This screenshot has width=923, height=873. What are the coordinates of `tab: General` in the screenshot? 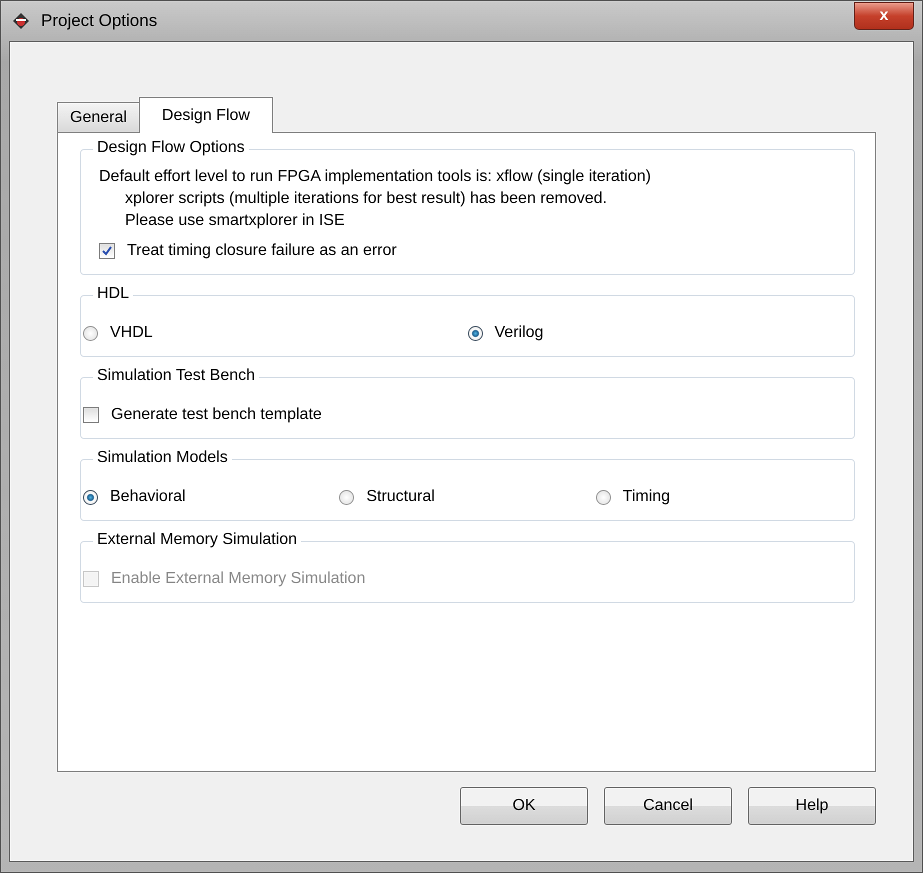 It's located at (98, 117).